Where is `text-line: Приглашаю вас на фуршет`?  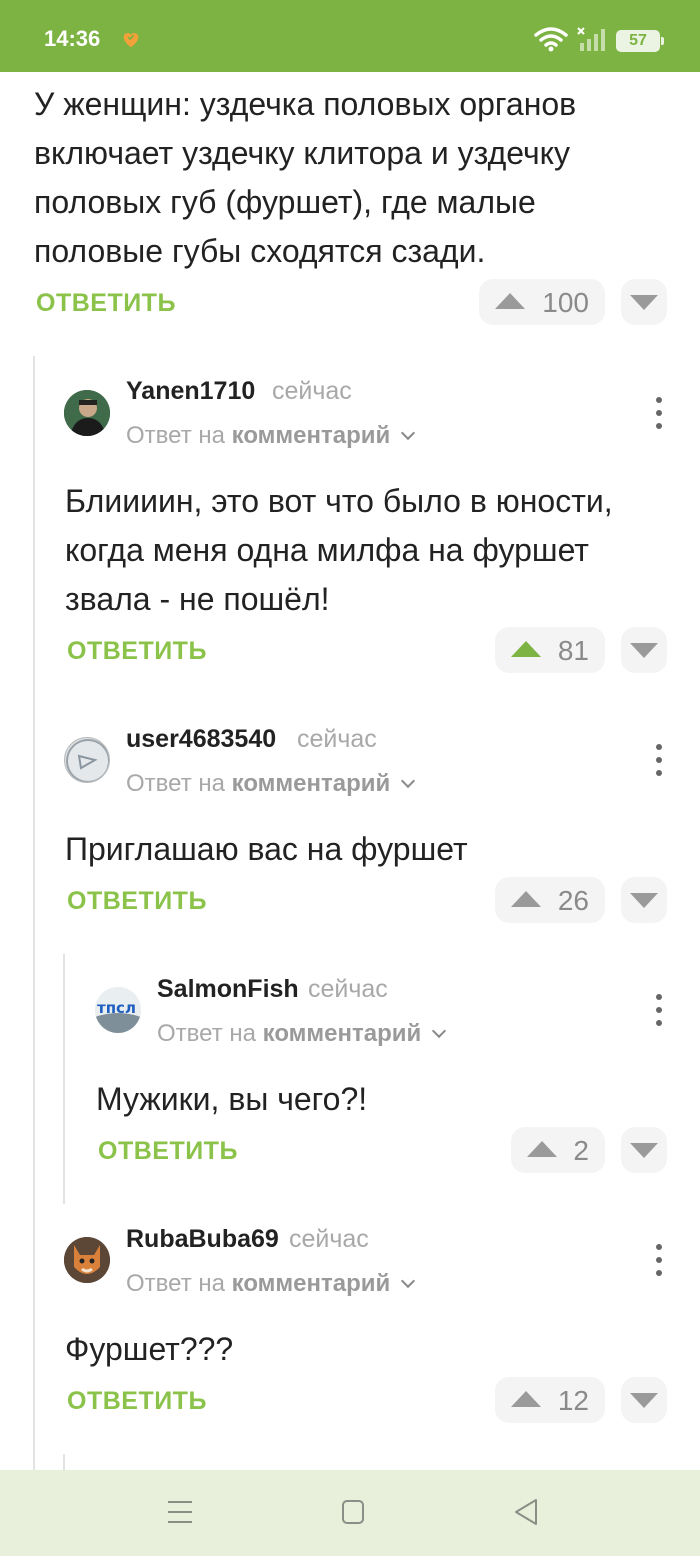
text-line: Приглашаю вас на фуршет is located at coordinates (266, 849).